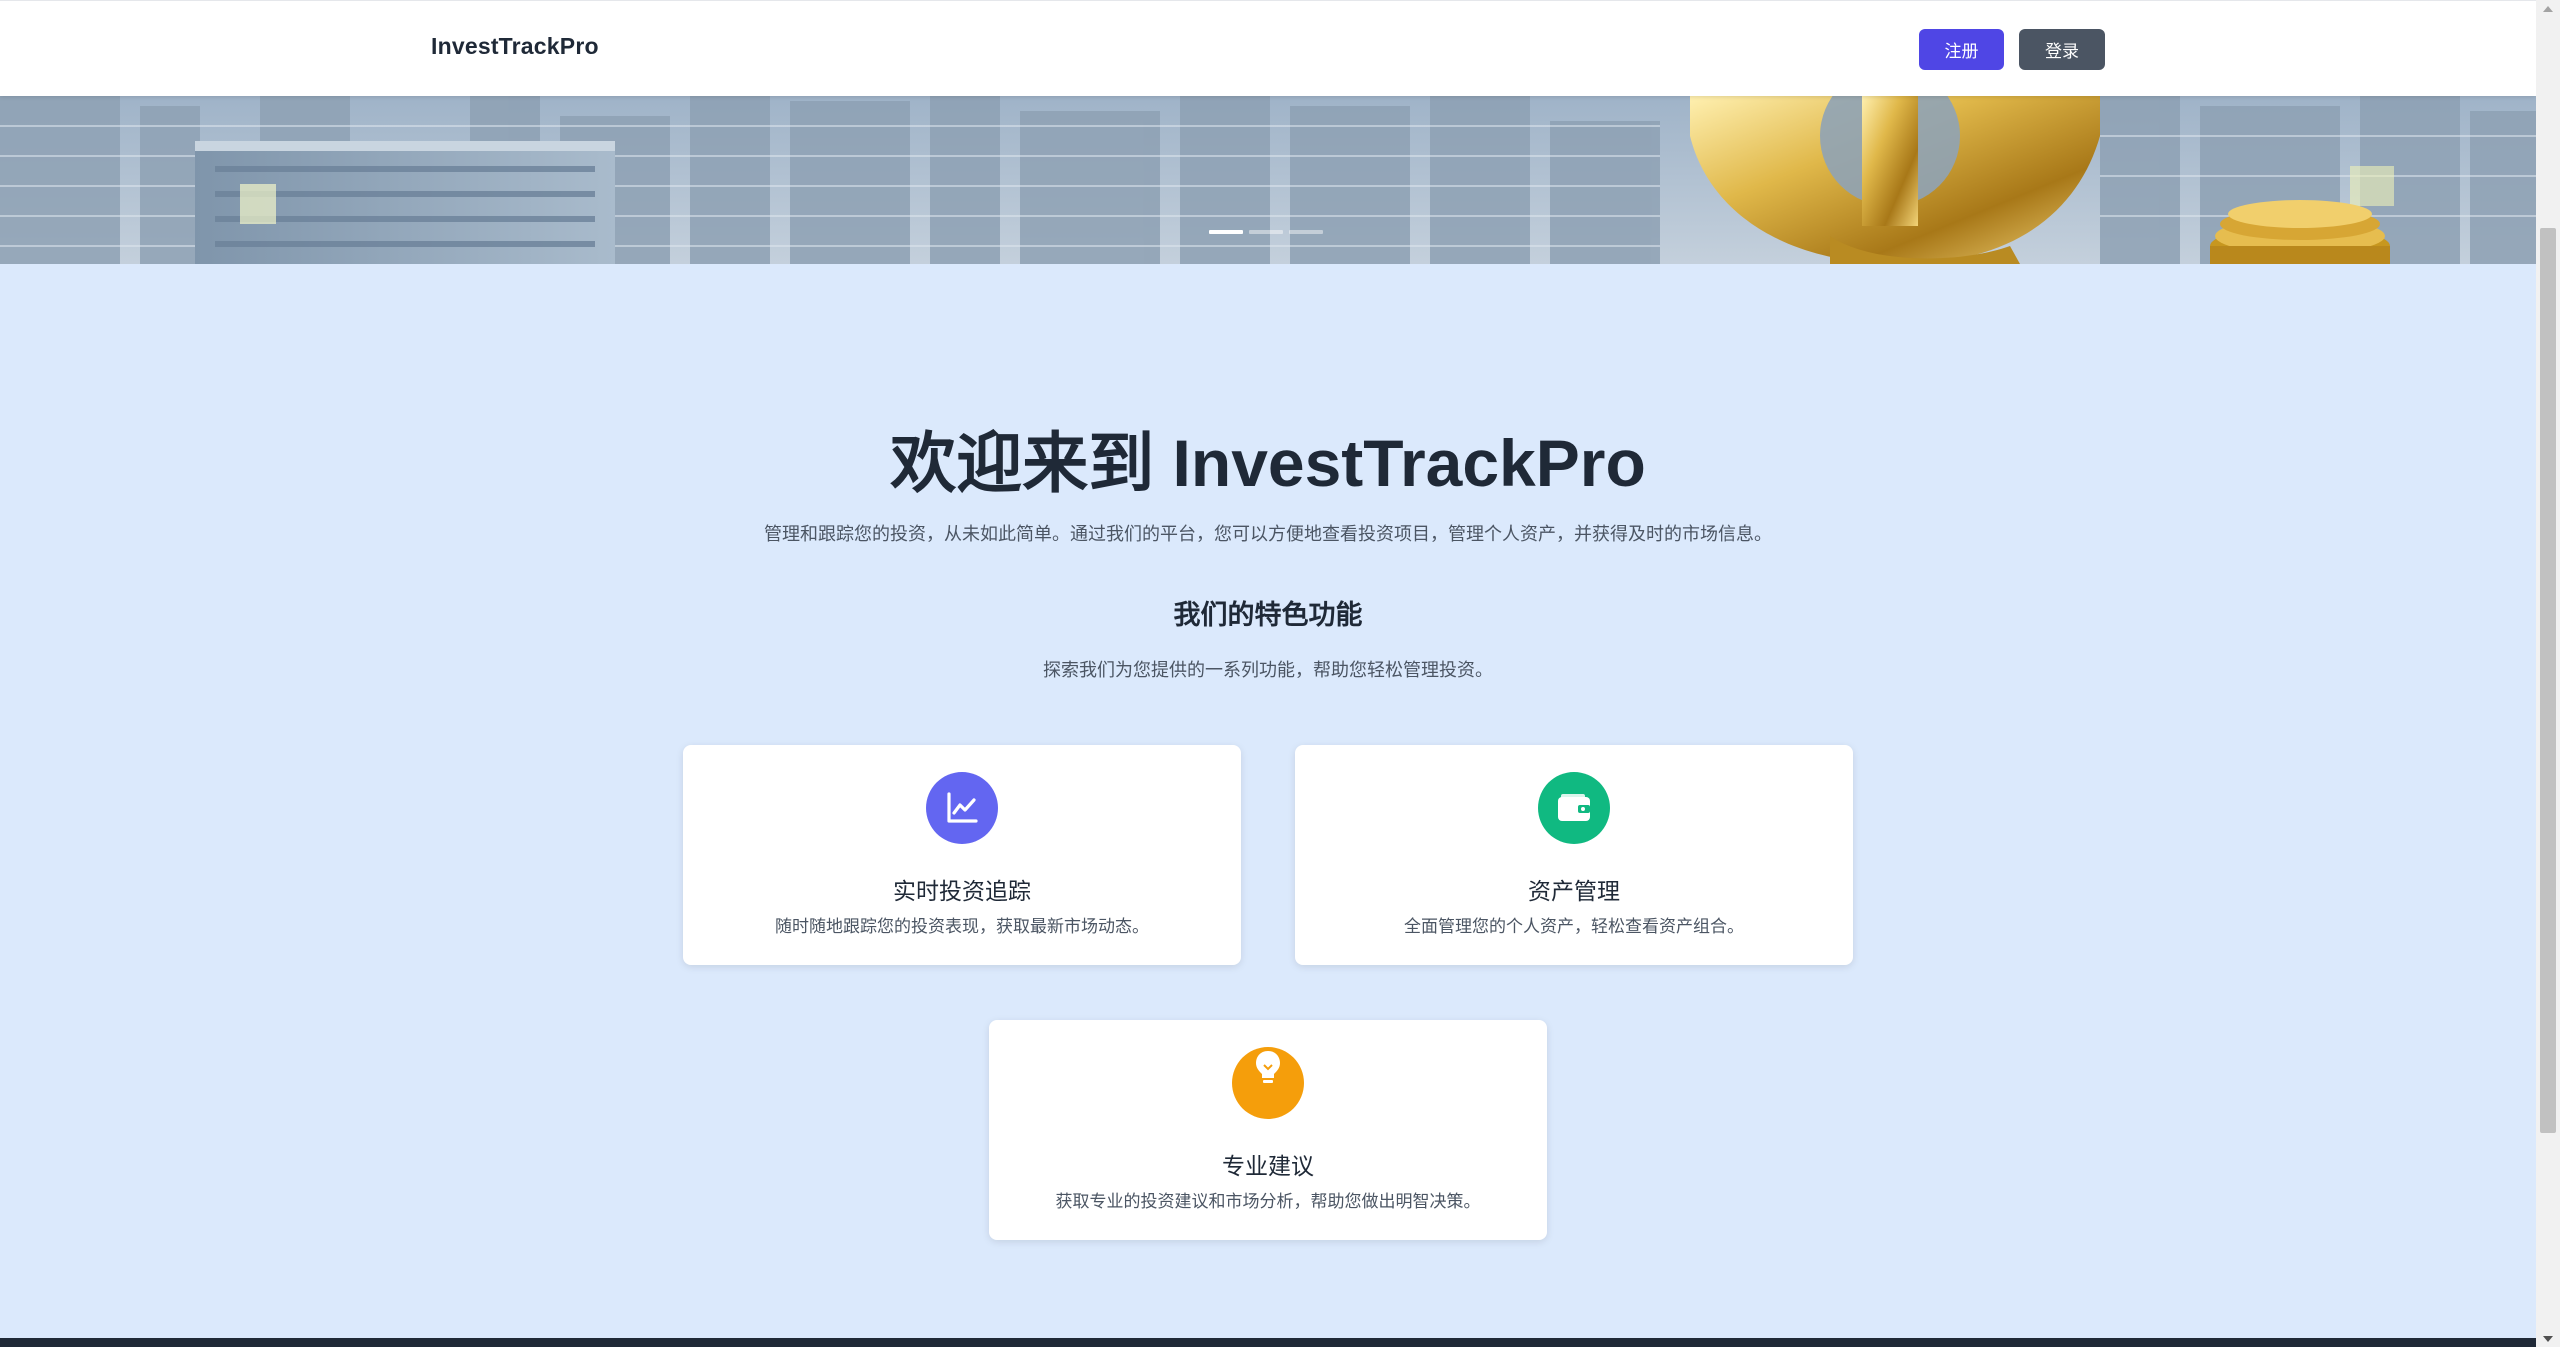 Image resolution: width=2560 pixels, height=1347 pixels. Describe the element at coordinates (1268, 1202) in the screenshot. I see `feature-description: 获取专业的投资建议和市场分析，帮助您做出明智决策。` at that location.